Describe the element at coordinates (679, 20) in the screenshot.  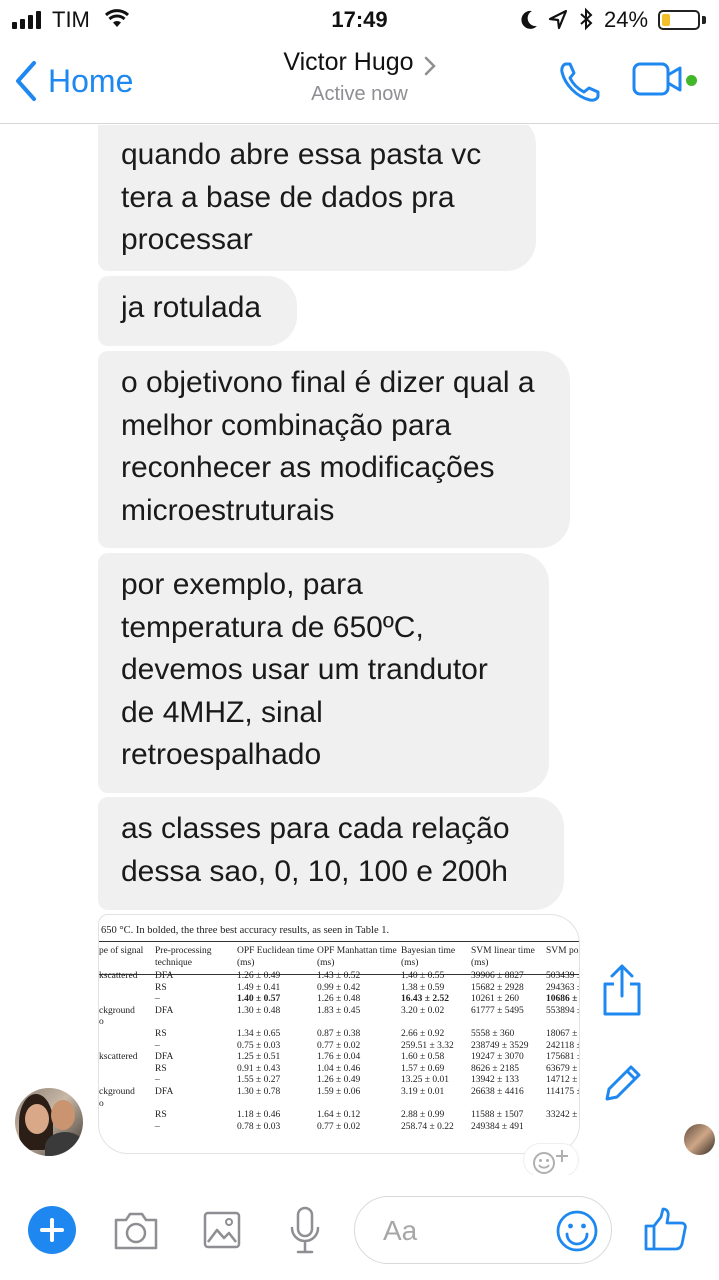
I see `battery-icon` at that location.